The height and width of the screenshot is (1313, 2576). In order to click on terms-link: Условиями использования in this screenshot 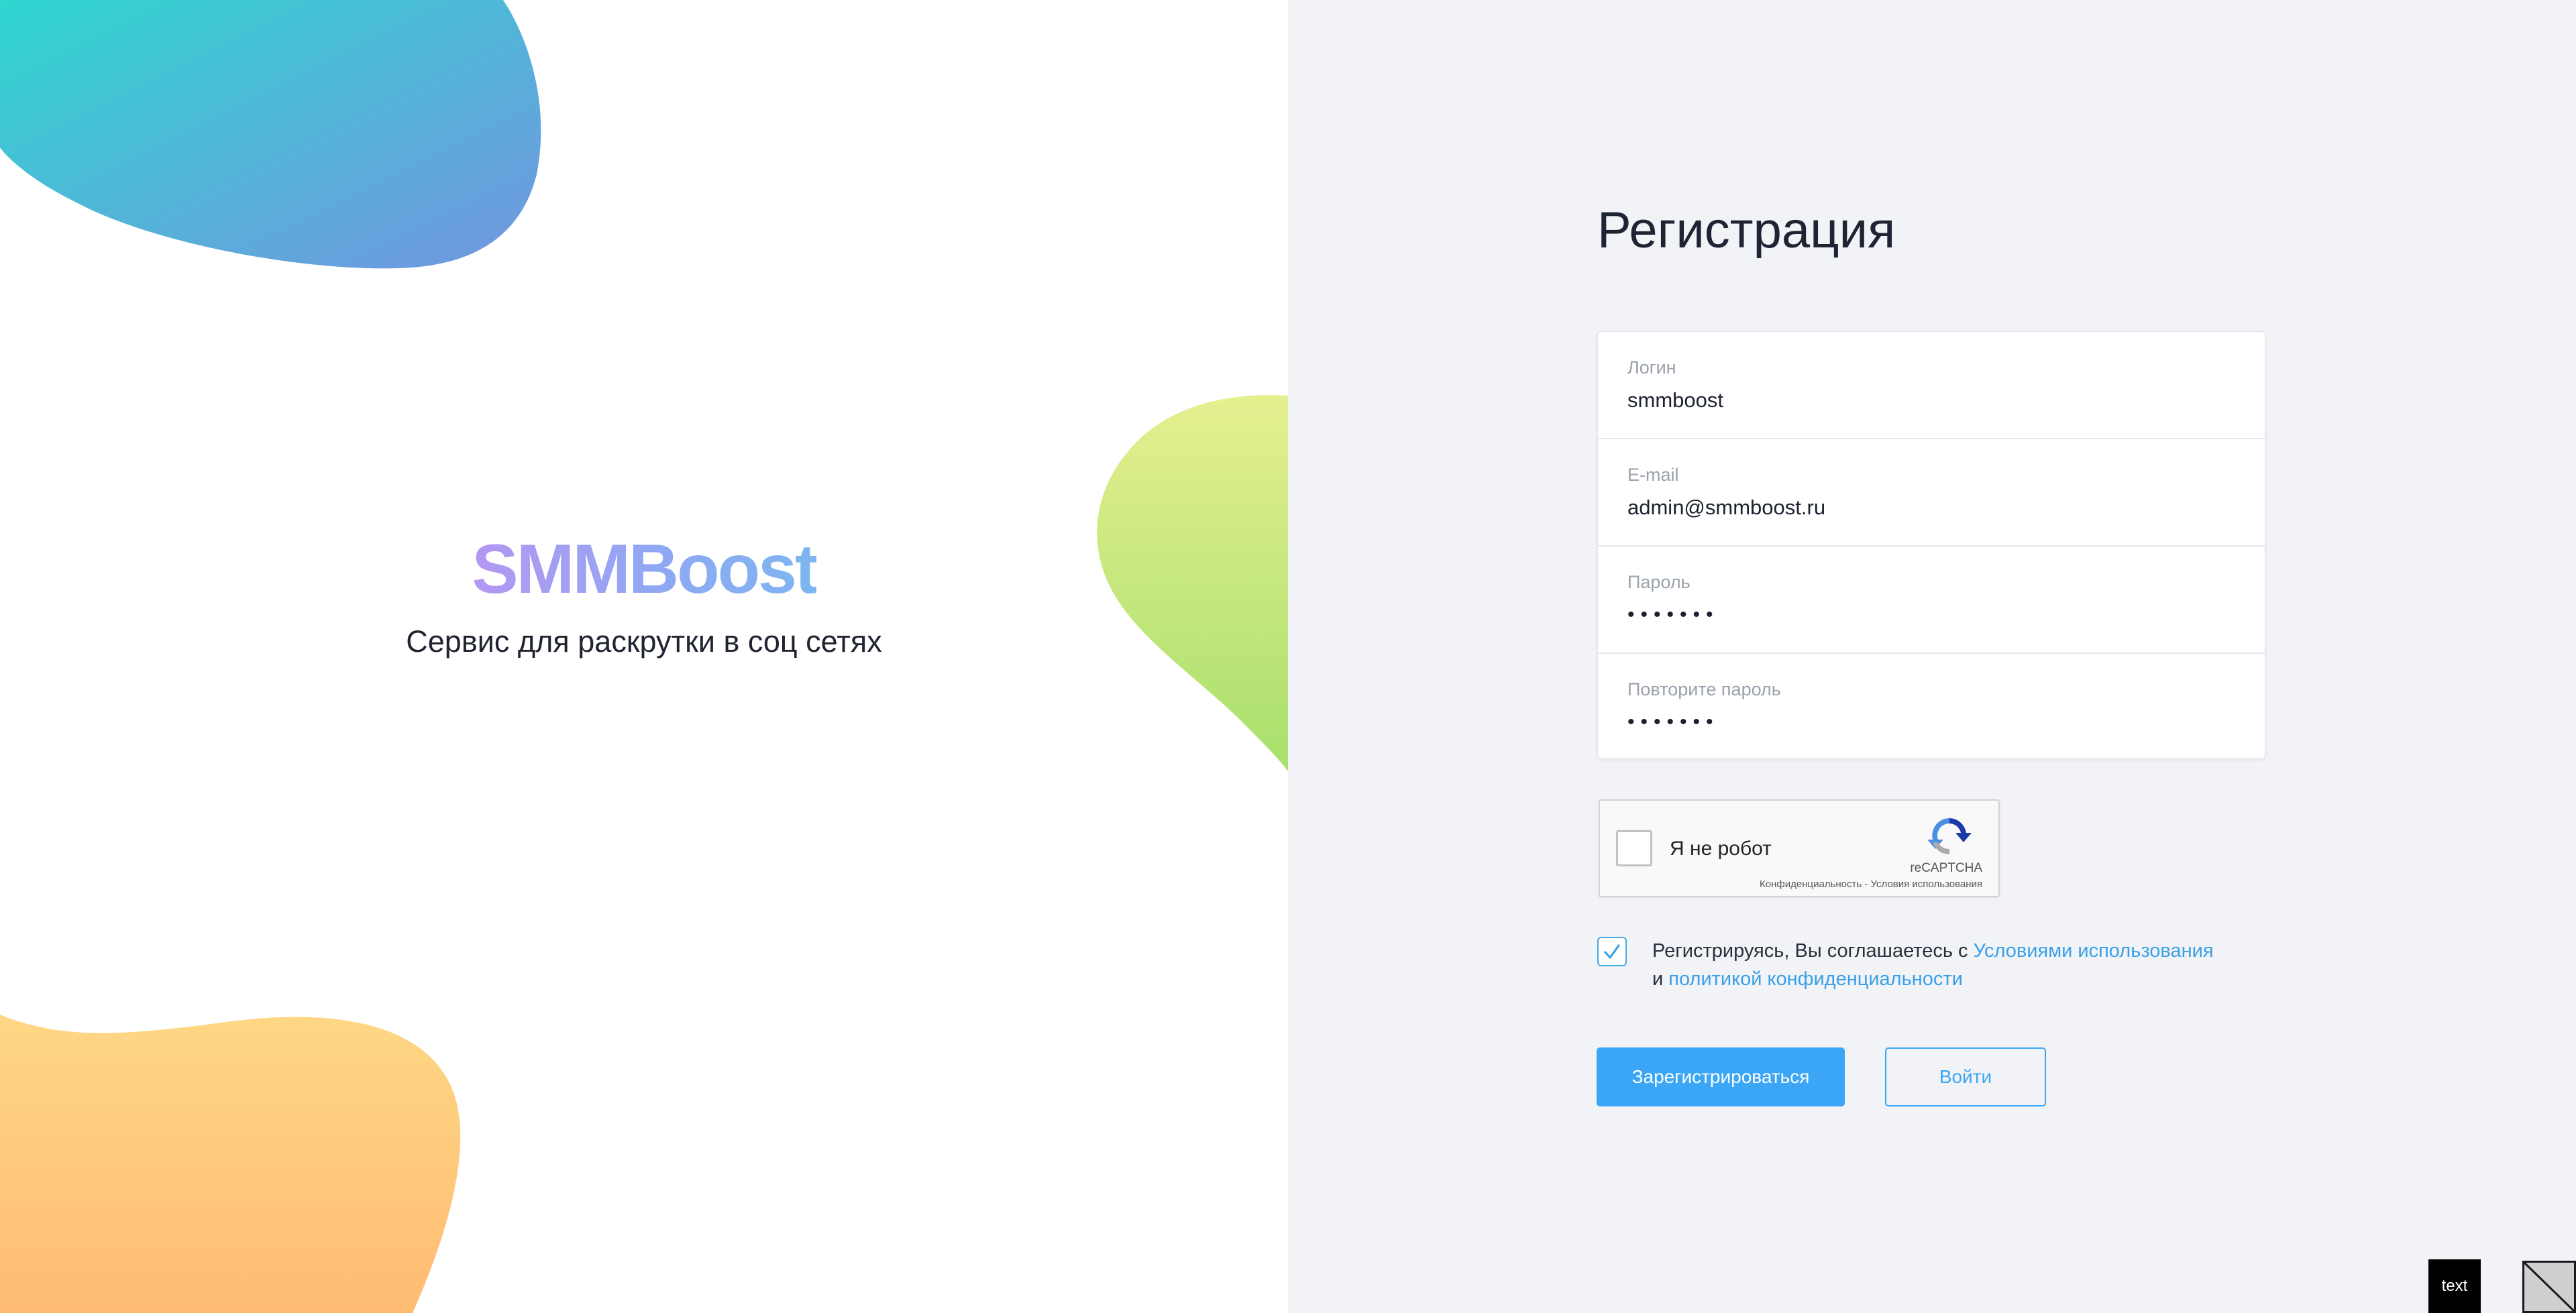, I will do `click(2094, 951)`.